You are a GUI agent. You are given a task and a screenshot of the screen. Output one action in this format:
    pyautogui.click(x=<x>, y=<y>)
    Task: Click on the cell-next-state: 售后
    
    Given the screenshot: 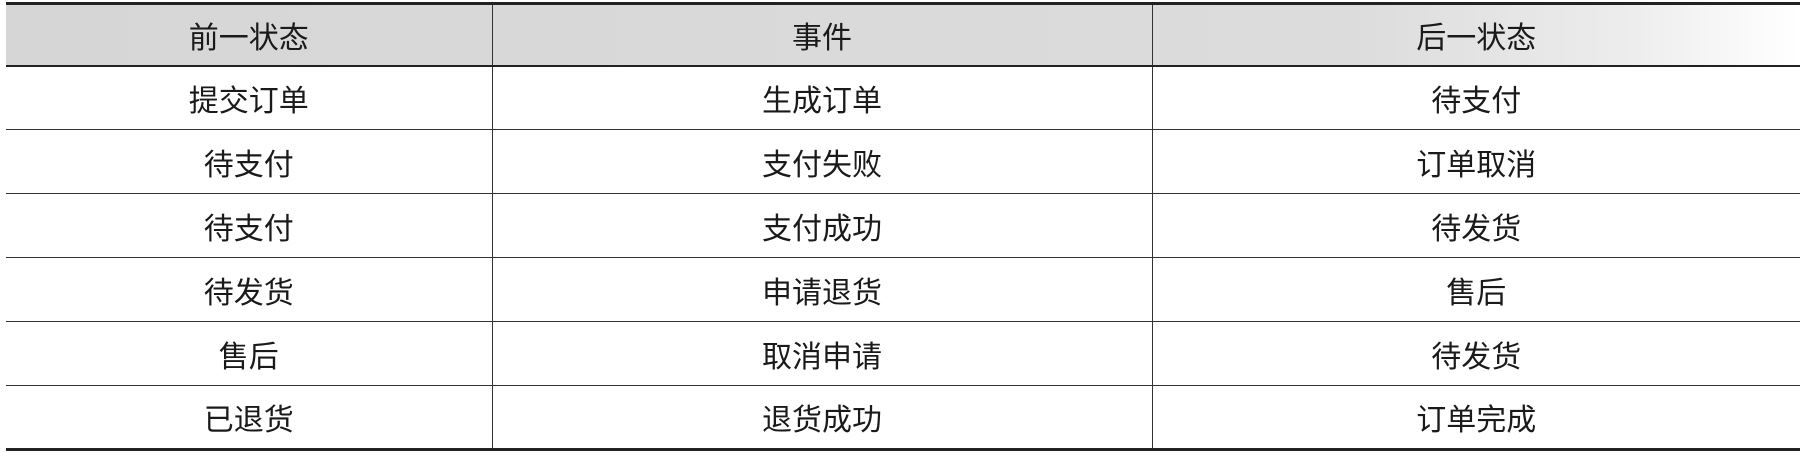 What is the action you would take?
    pyautogui.click(x=1475, y=289)
    